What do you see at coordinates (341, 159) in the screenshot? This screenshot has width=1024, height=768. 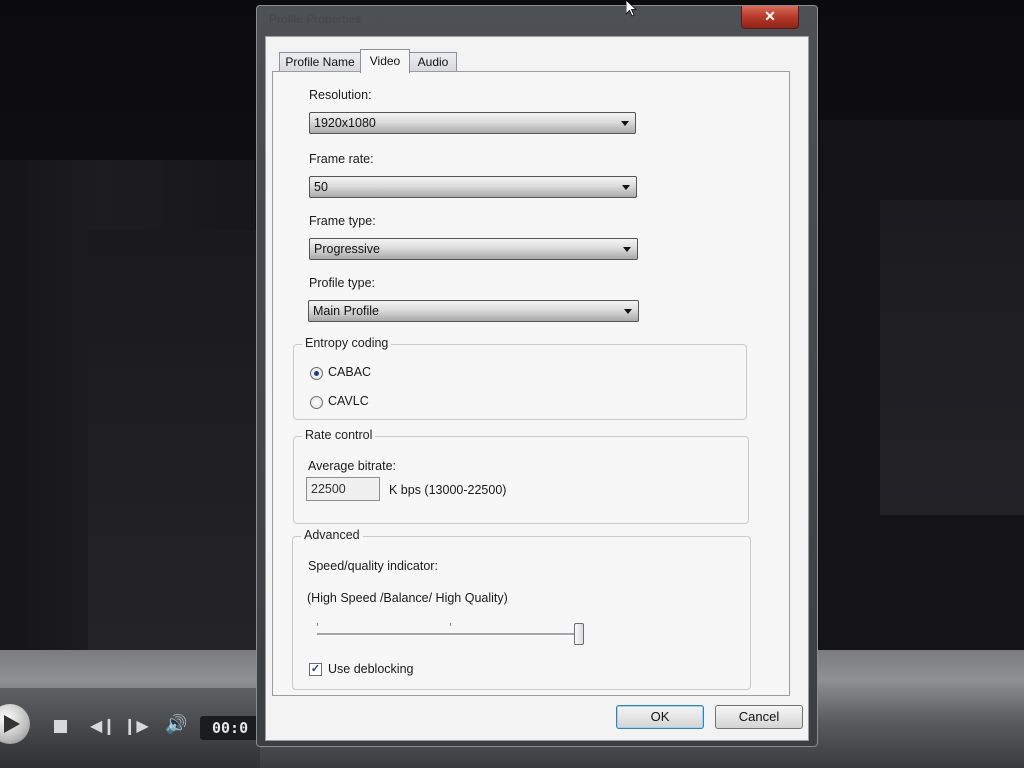 I see `frame-rate-label: Frame rate:` at bounding box center [341, 159].